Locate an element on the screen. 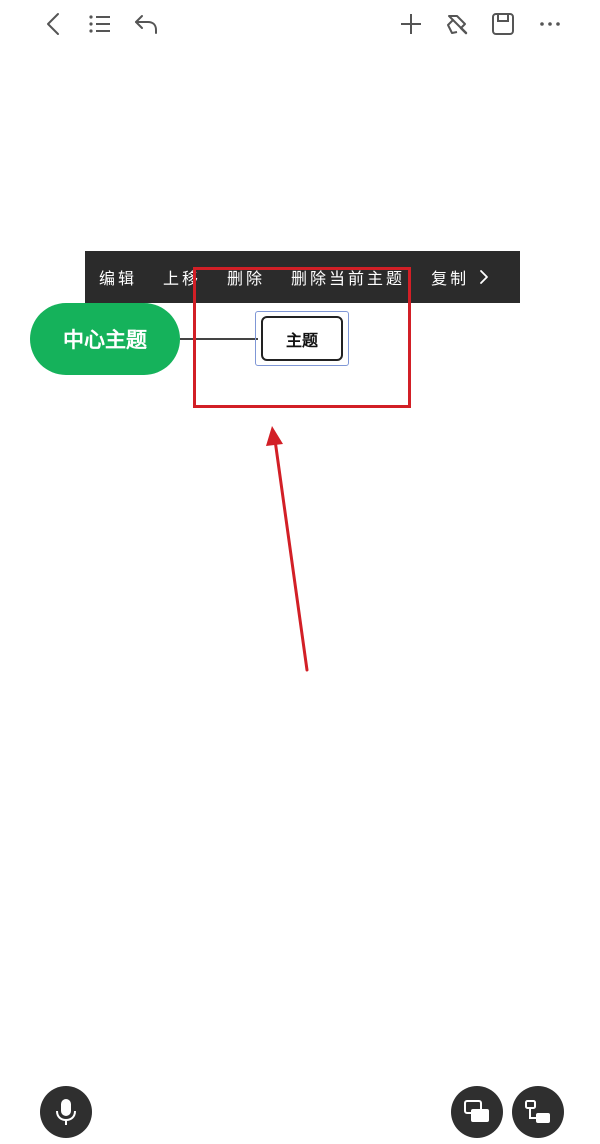 This screenshot has width=600, height=1144. add-button is located at coordinates (411, 24).